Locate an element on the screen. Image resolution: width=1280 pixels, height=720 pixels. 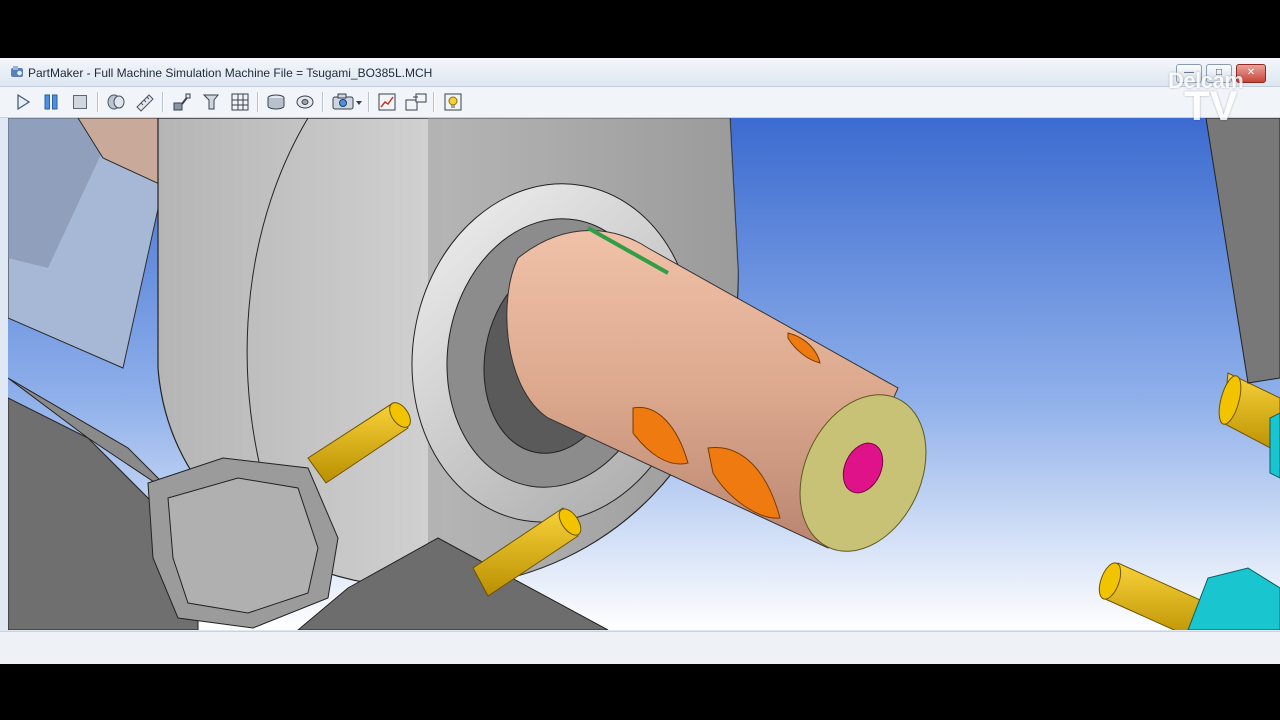
delcam-tv-watermark: Delcam TV is located at coordinates (1214, 97).